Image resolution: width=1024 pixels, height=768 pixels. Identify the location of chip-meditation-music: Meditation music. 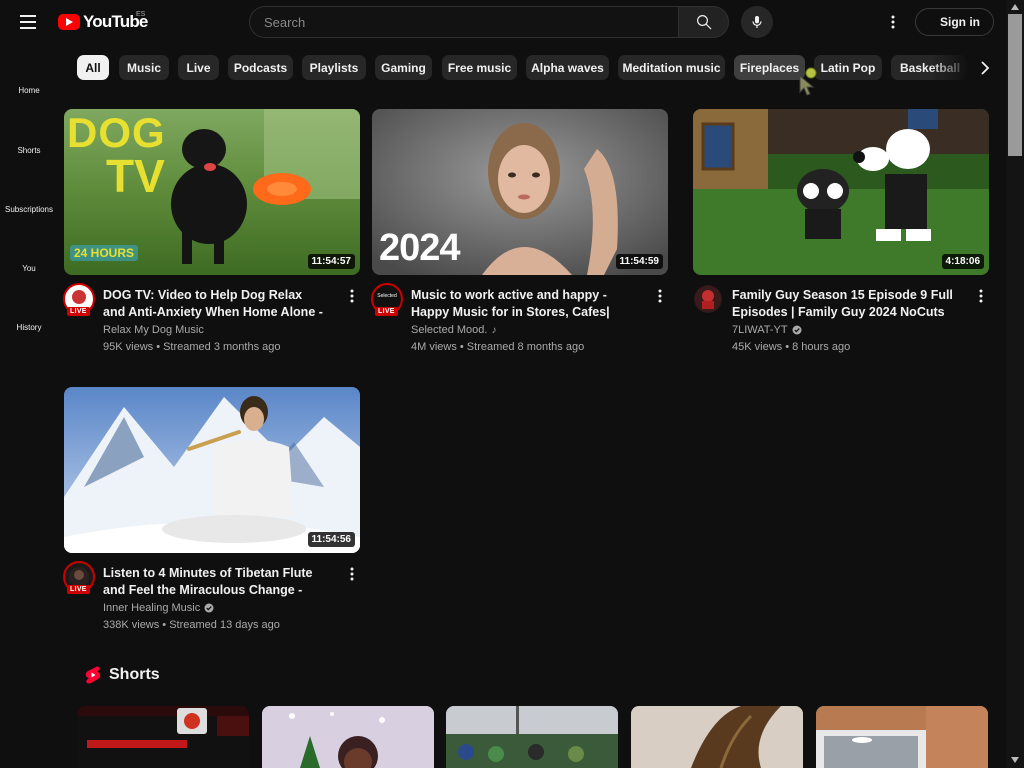
(671, 67).